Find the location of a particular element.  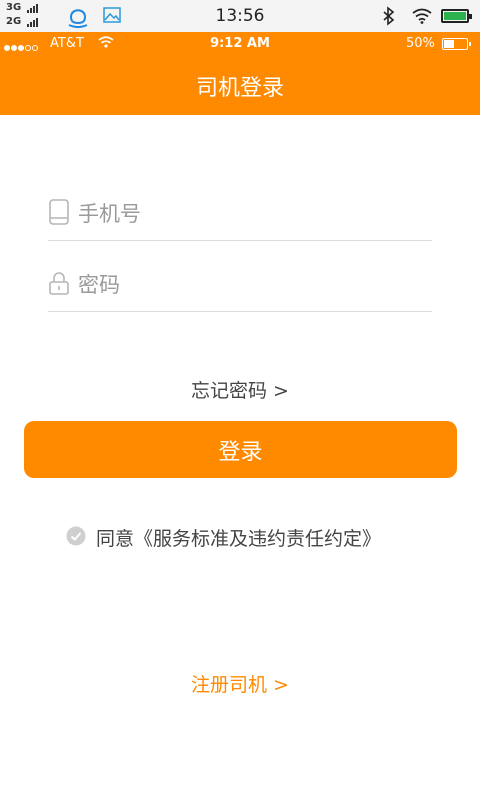

register-driver-link: 注册司机 > is located at coordinates (240, 683).